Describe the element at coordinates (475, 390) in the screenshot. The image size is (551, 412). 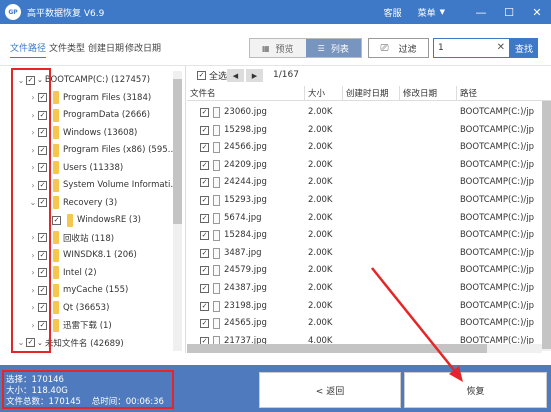
I see `recover-button: 恢复` at that location.